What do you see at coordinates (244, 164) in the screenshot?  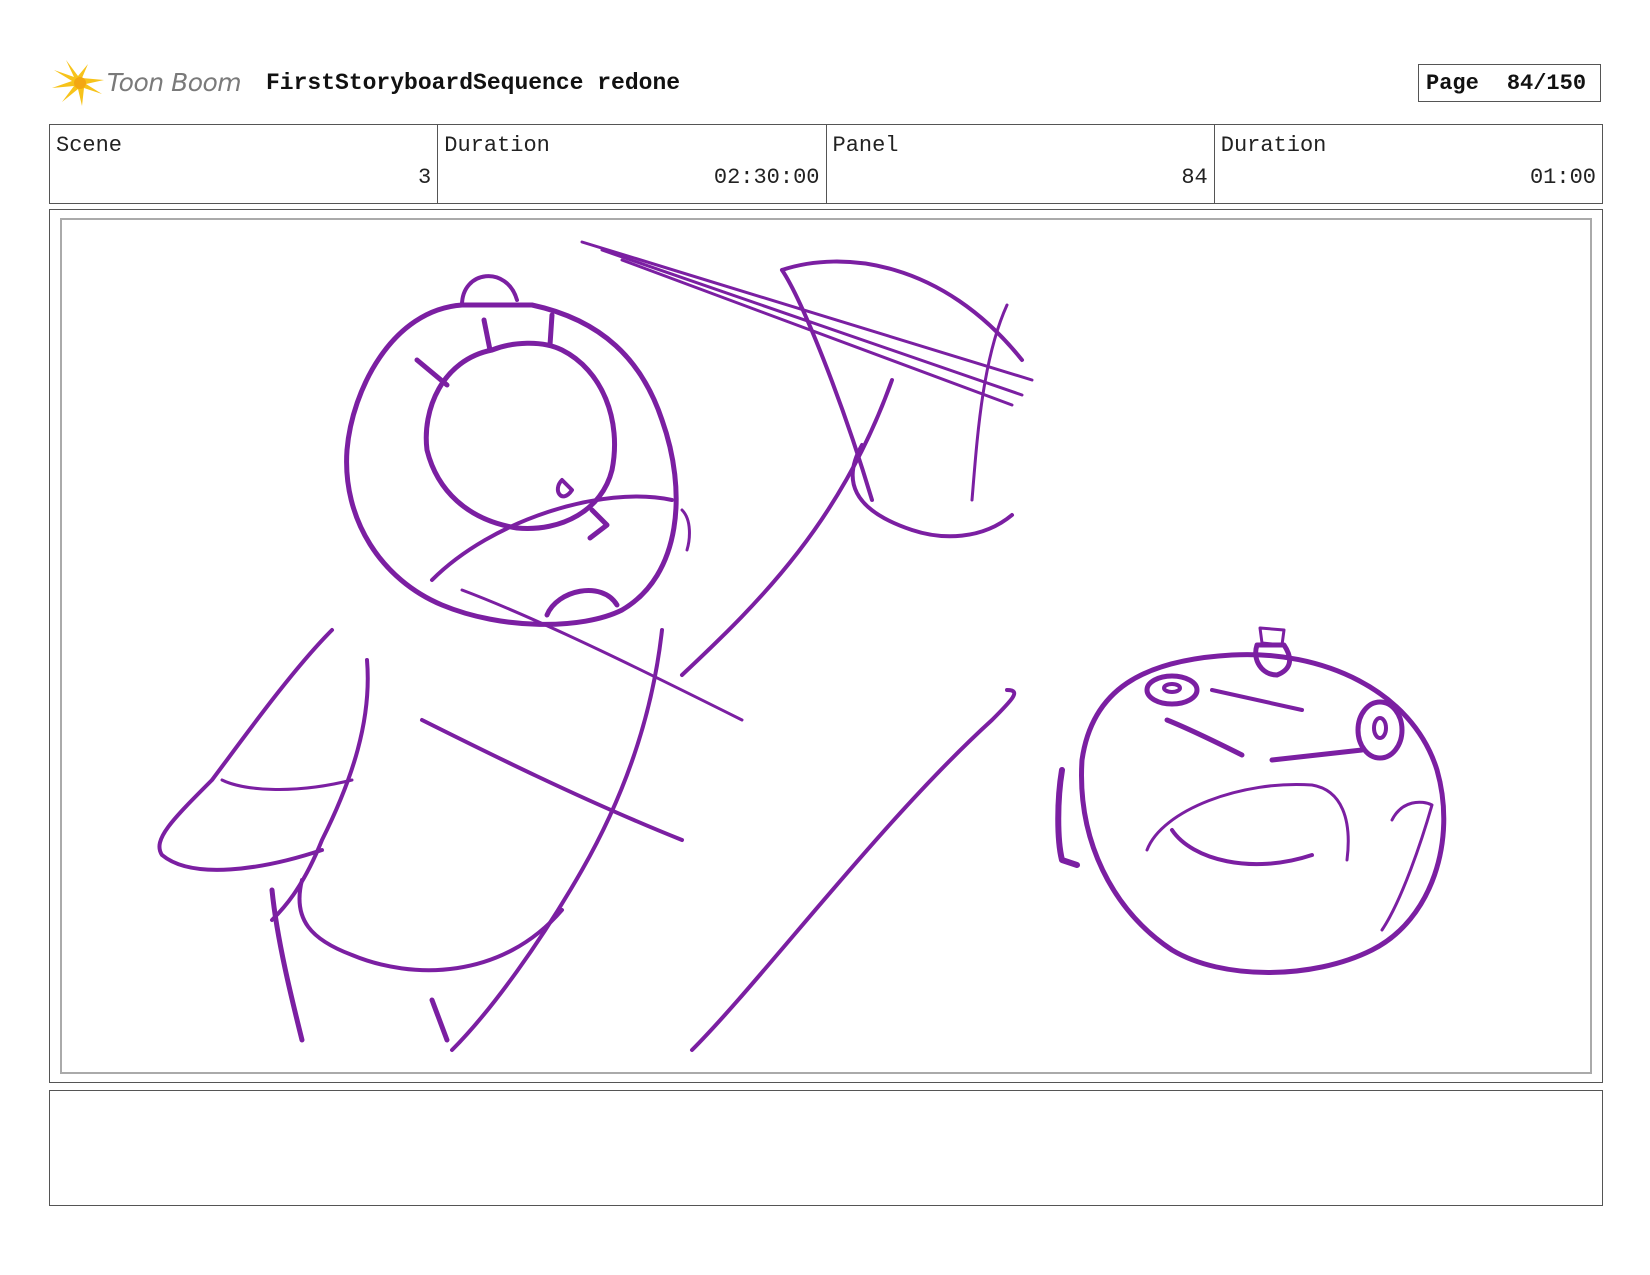 I see `scene-cell: Scene 3` at bounding box center [244, 164].